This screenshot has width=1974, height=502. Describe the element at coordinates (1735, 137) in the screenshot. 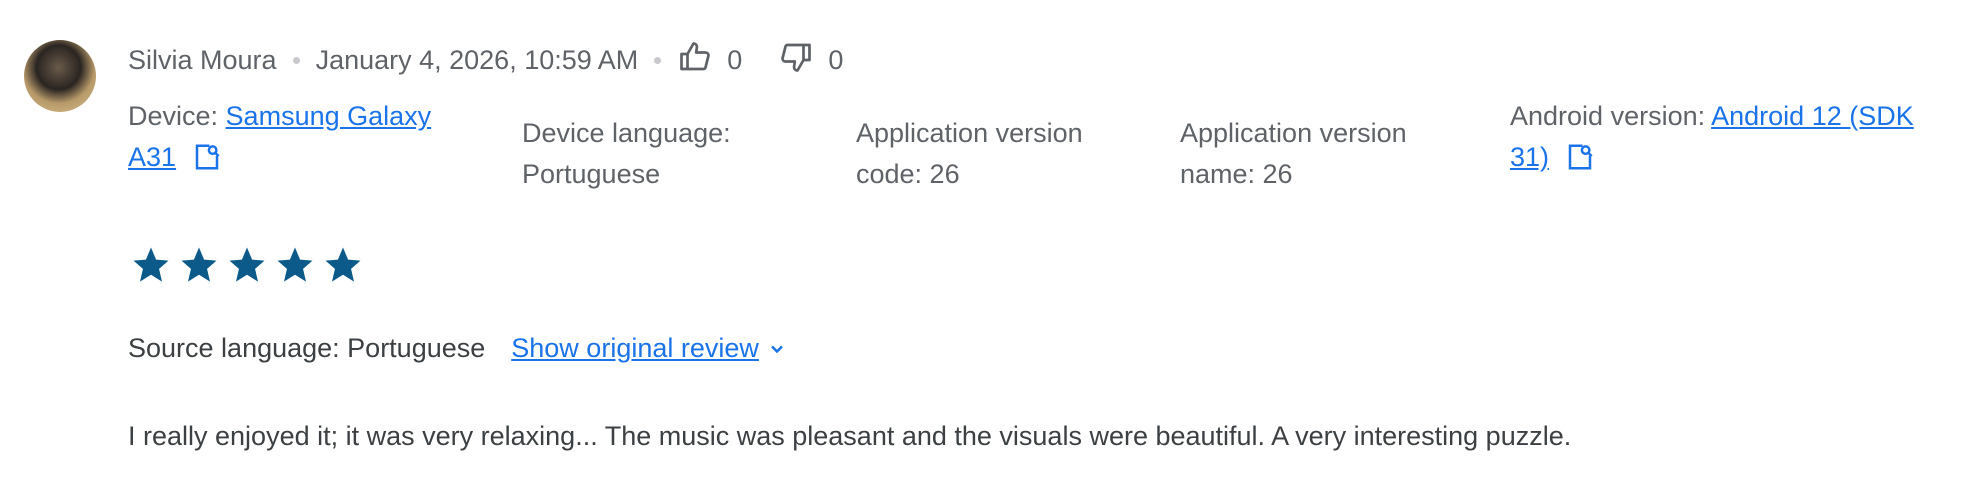

I see `android-version-info: Android version: Android 12 (SDK 31)` at that location.